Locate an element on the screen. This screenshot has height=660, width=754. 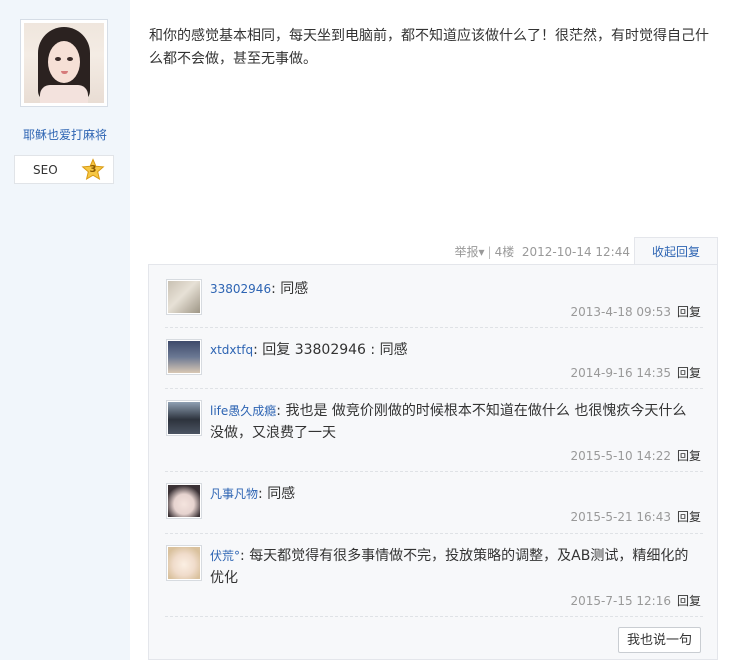
level-number: 3 is located at coordinates (93, 169).